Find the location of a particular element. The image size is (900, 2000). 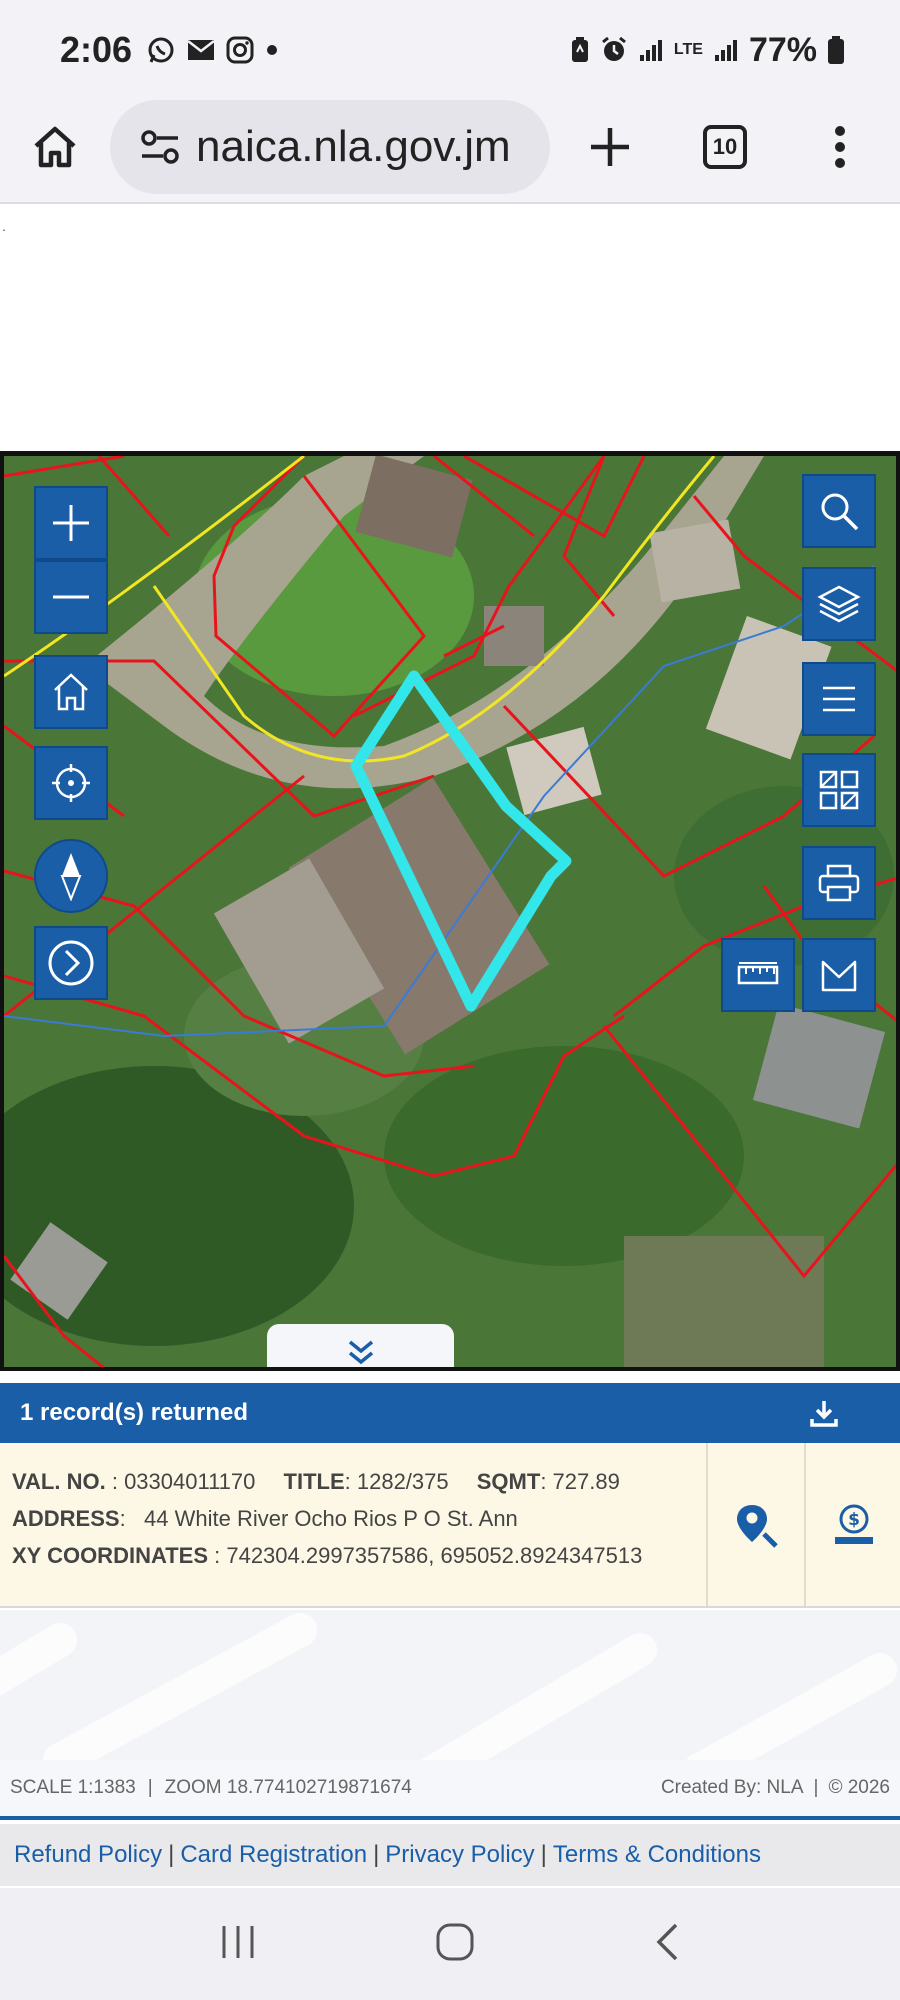

more-vert-icon is located at coordinates (840, 147).